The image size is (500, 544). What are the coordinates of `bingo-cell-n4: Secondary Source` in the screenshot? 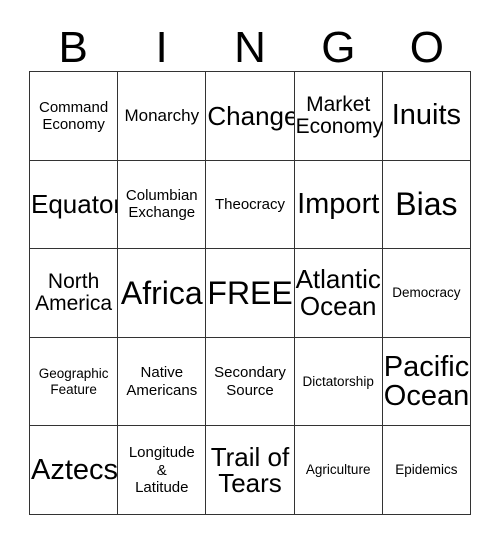 It's located at (250, 382).